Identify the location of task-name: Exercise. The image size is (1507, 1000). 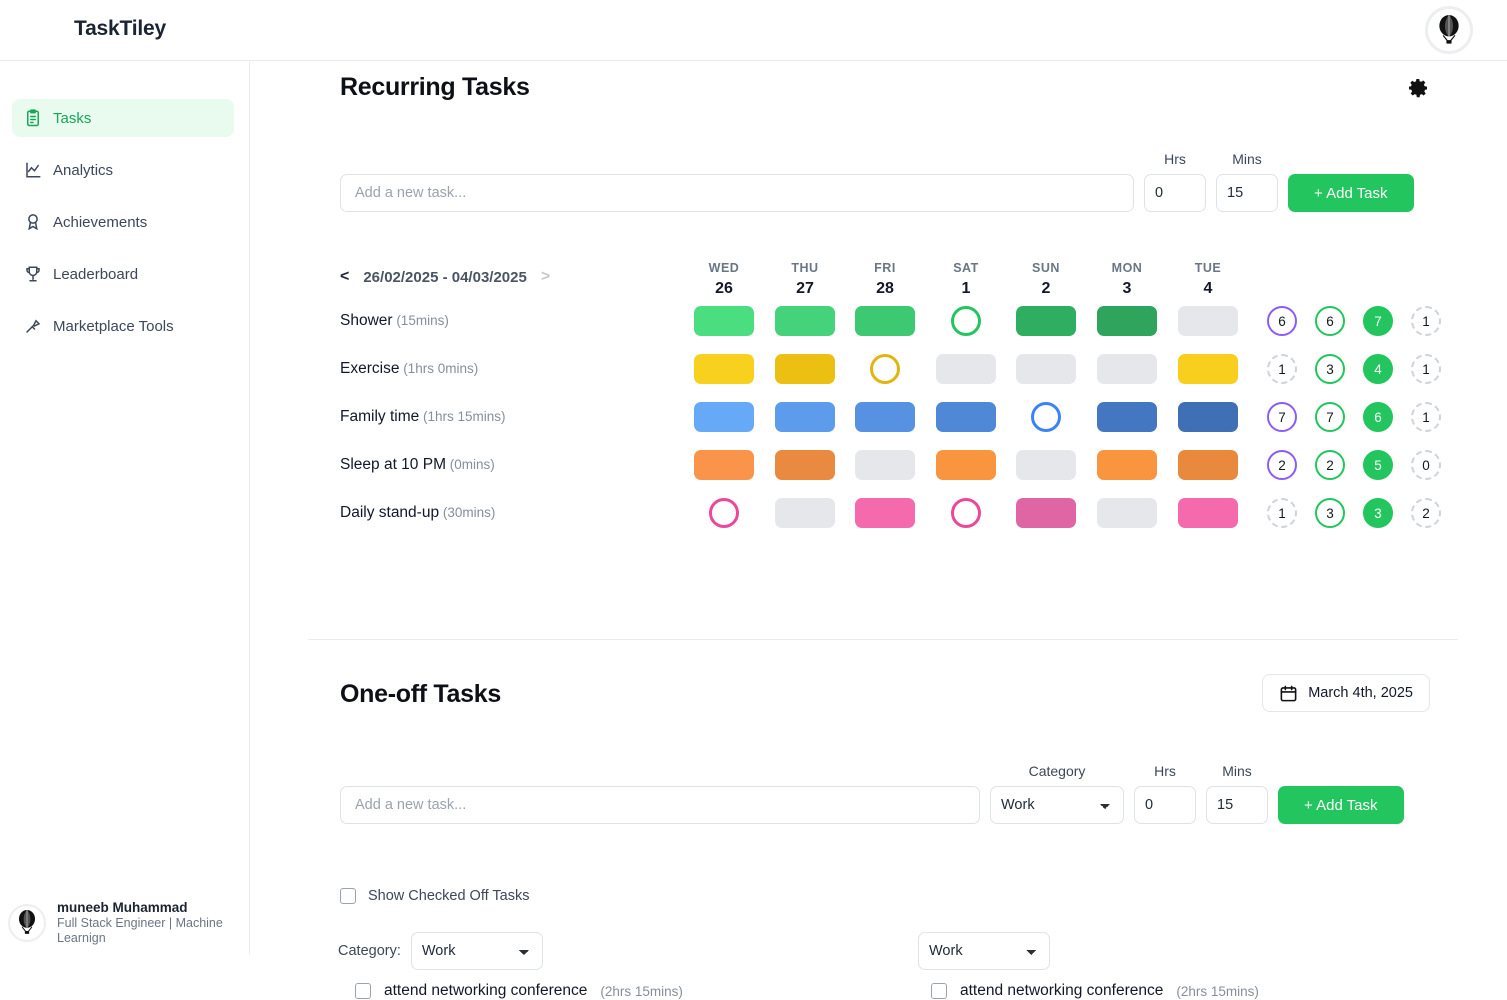
(370, 368).